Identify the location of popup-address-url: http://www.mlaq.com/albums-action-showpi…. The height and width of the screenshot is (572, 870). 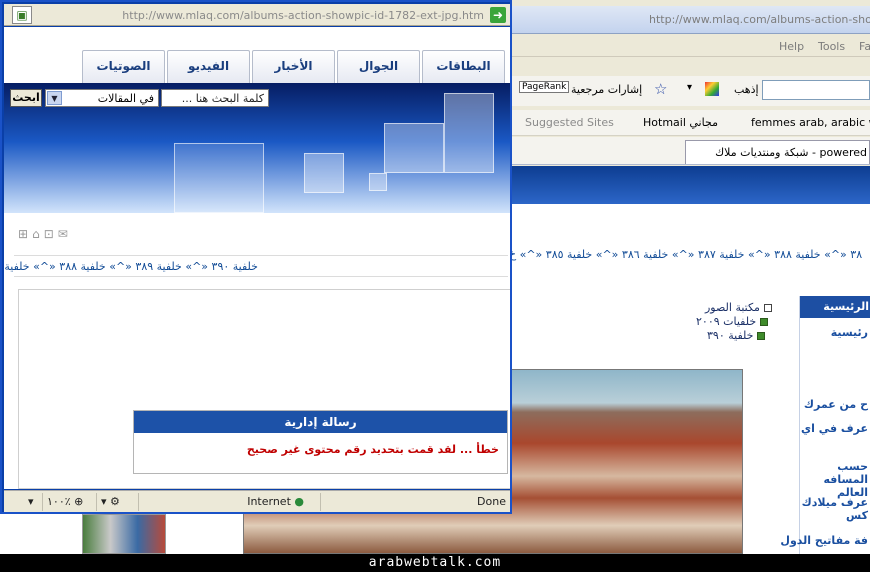
(303, 15).